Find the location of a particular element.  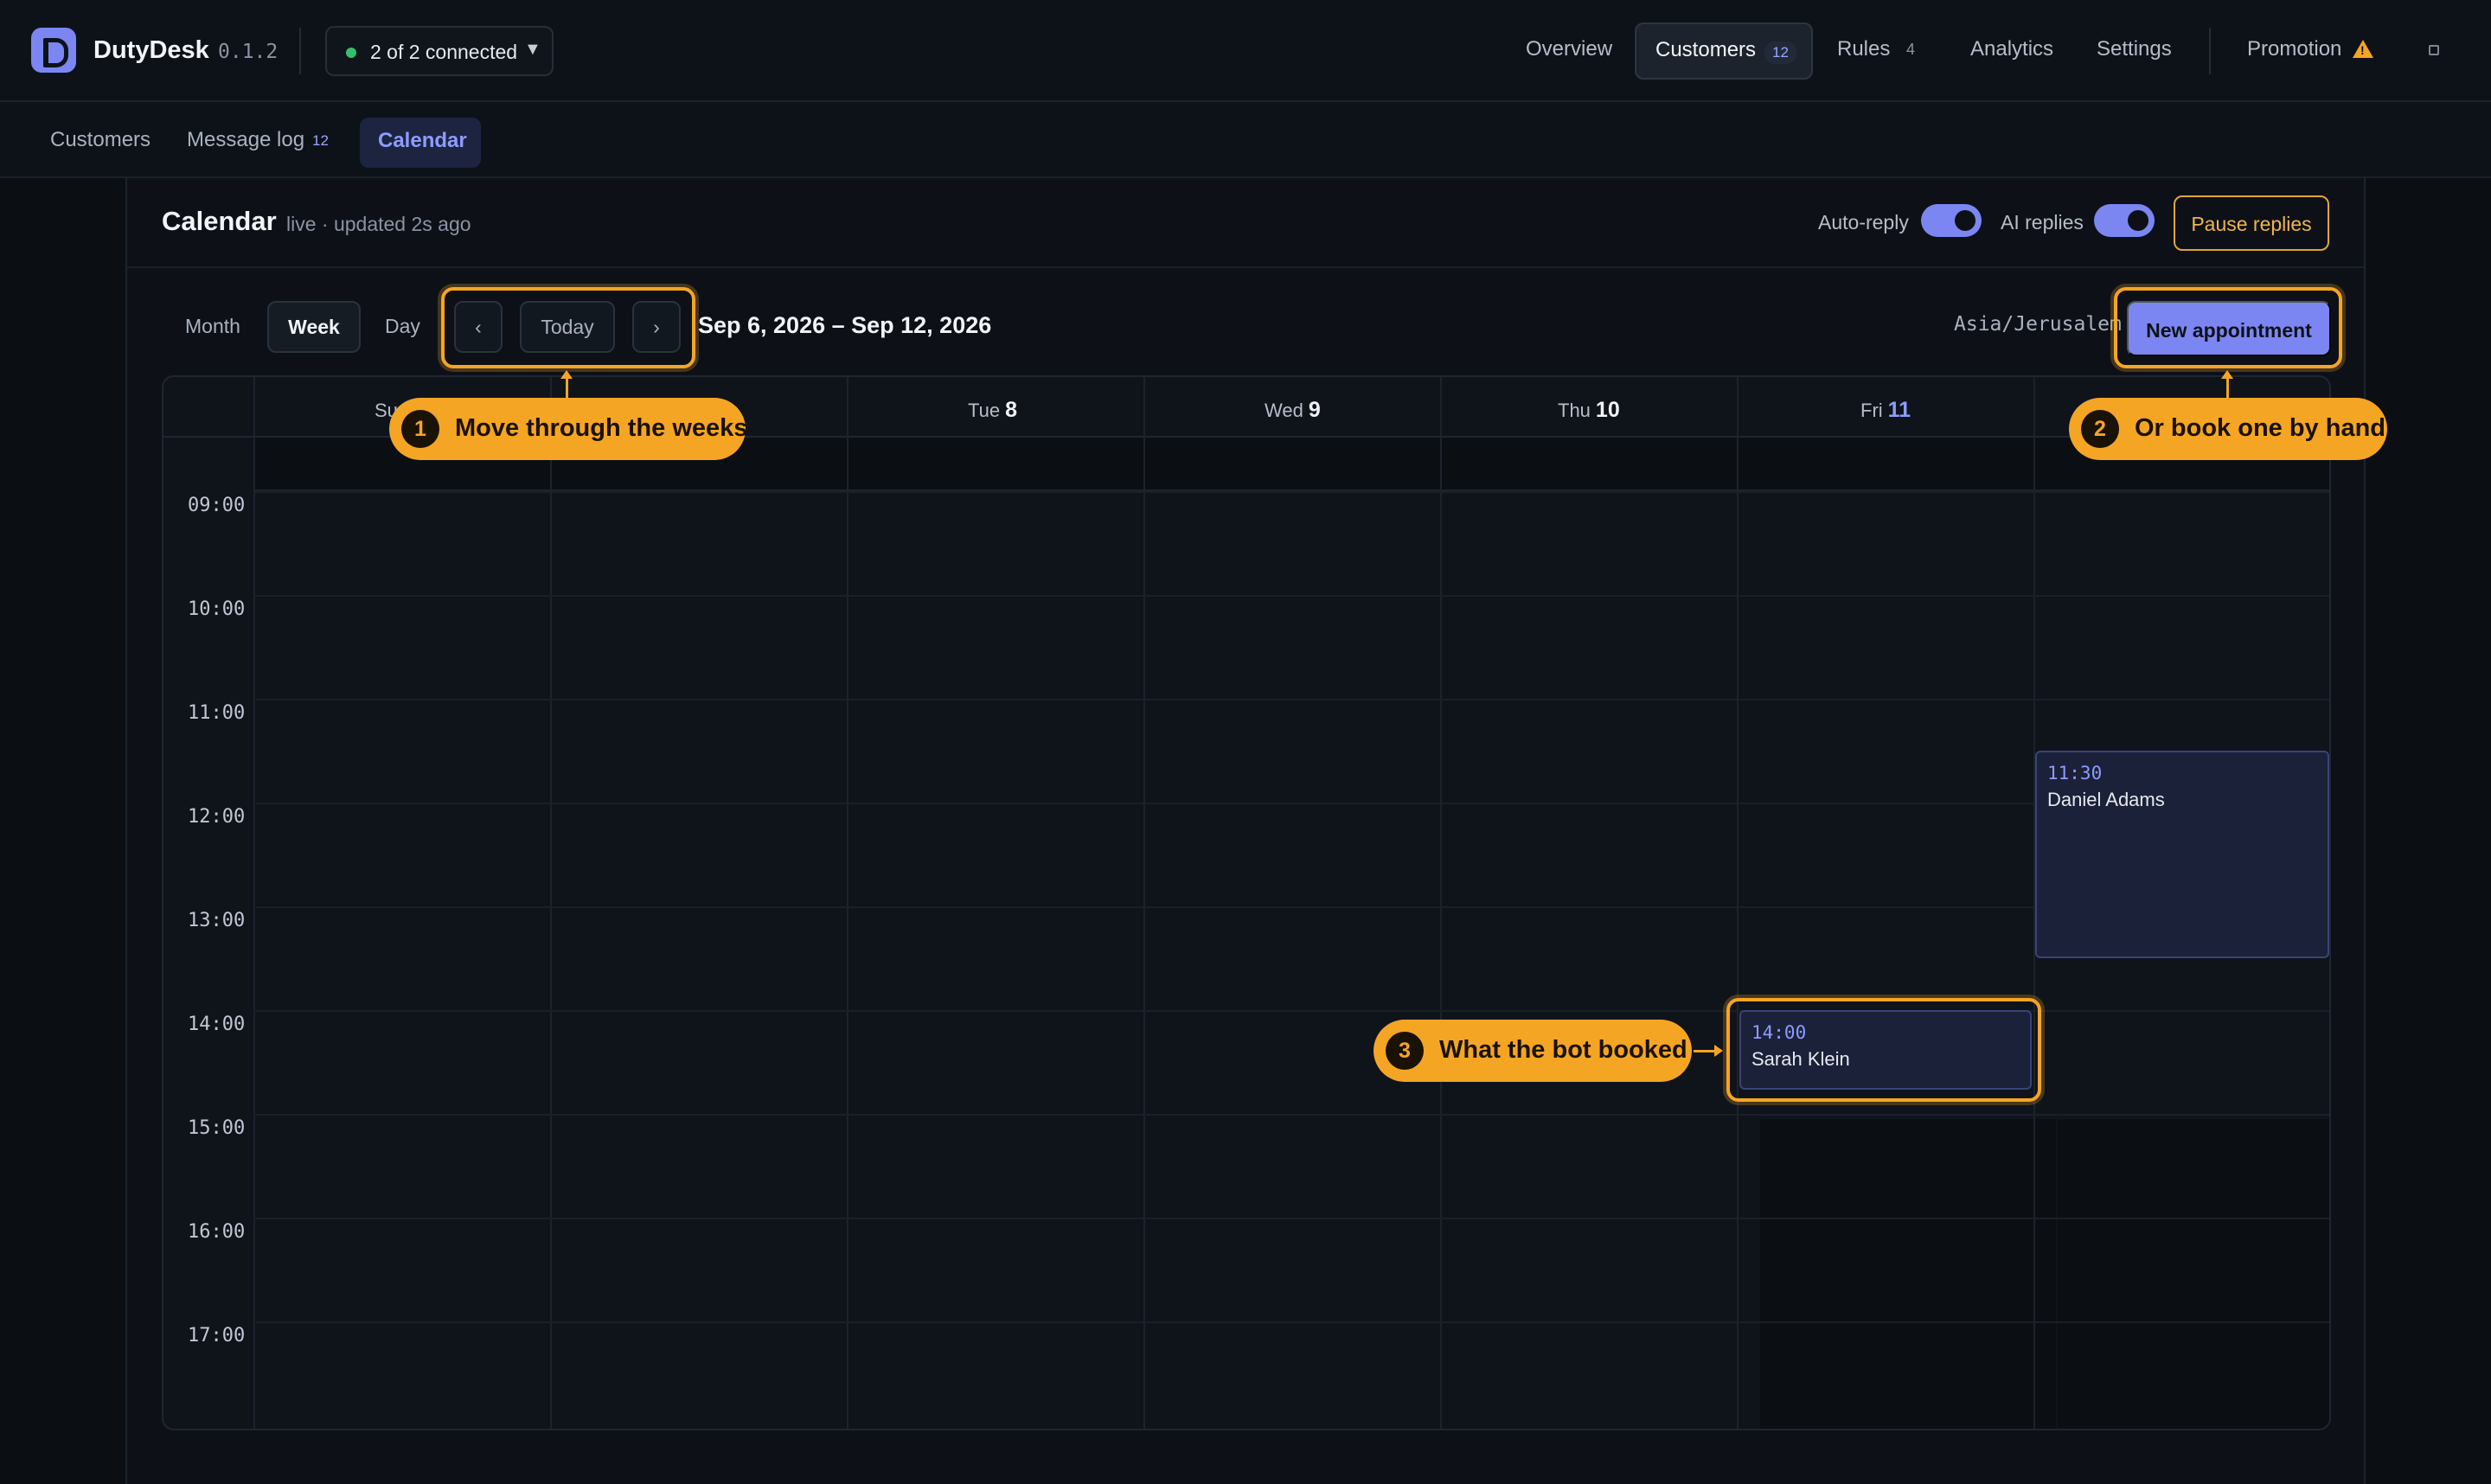

app-name: DutyDesk is located at coordinates (151, 50).